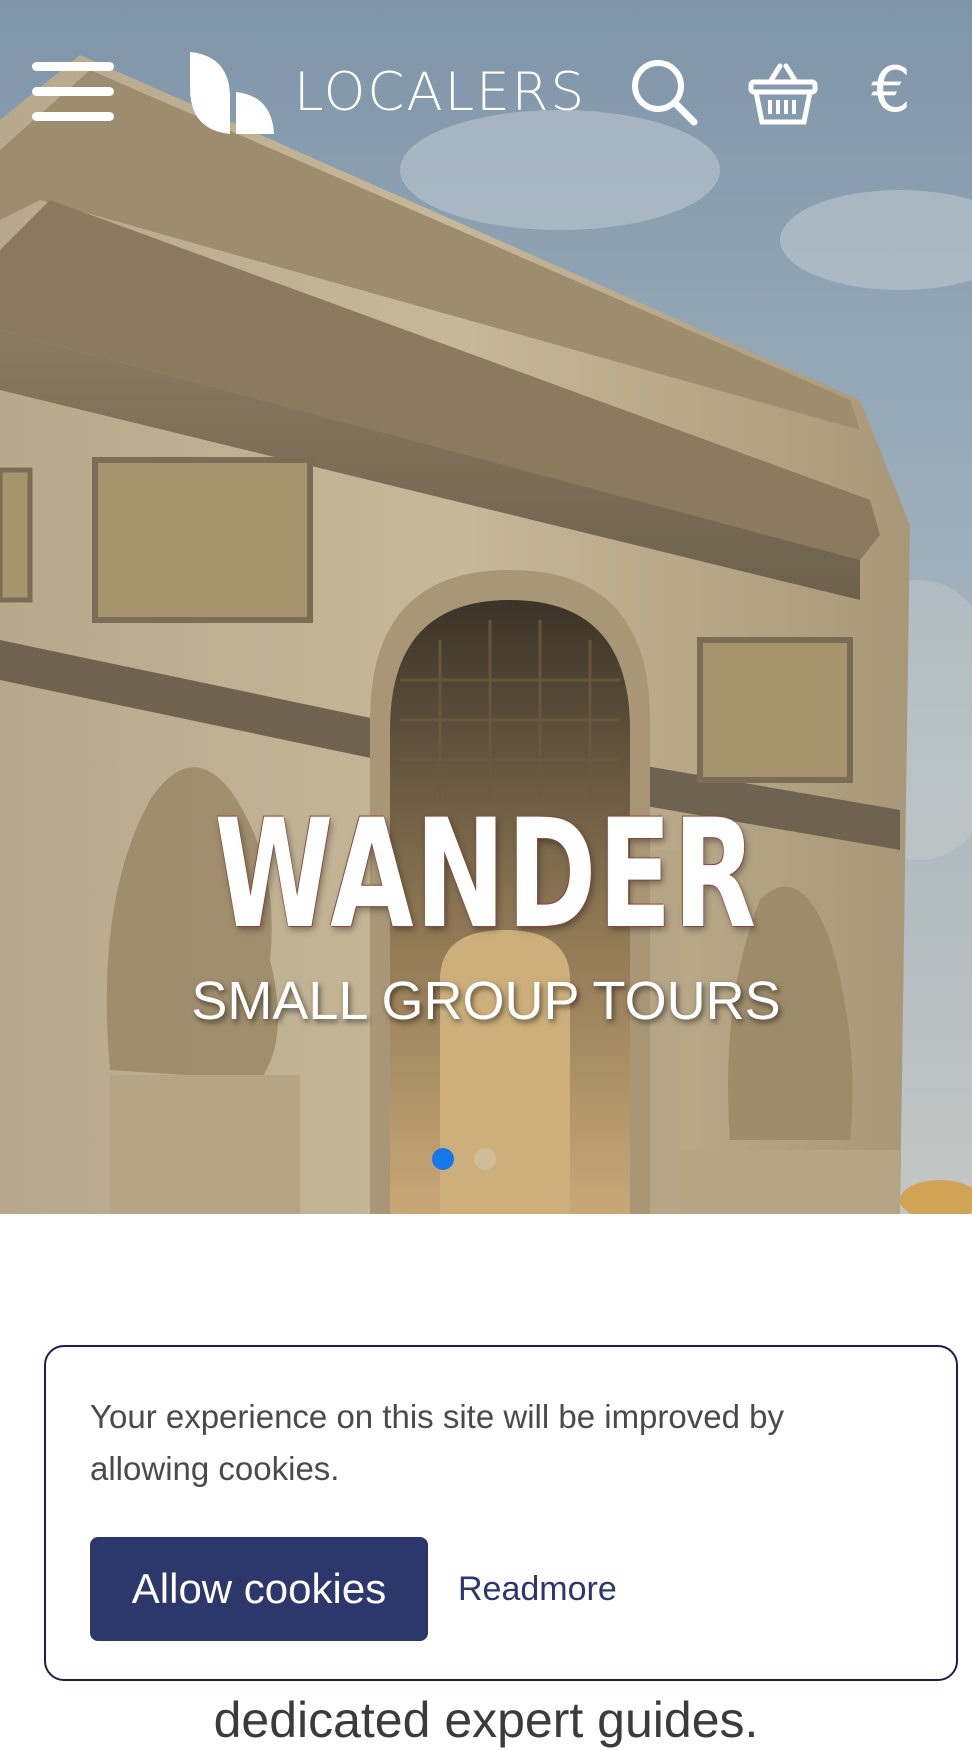 This screenshot has width=972, height=1750. Describe the element at coordinates (891, 90) in the screenshot. I see `euro-icon: €` at that location.